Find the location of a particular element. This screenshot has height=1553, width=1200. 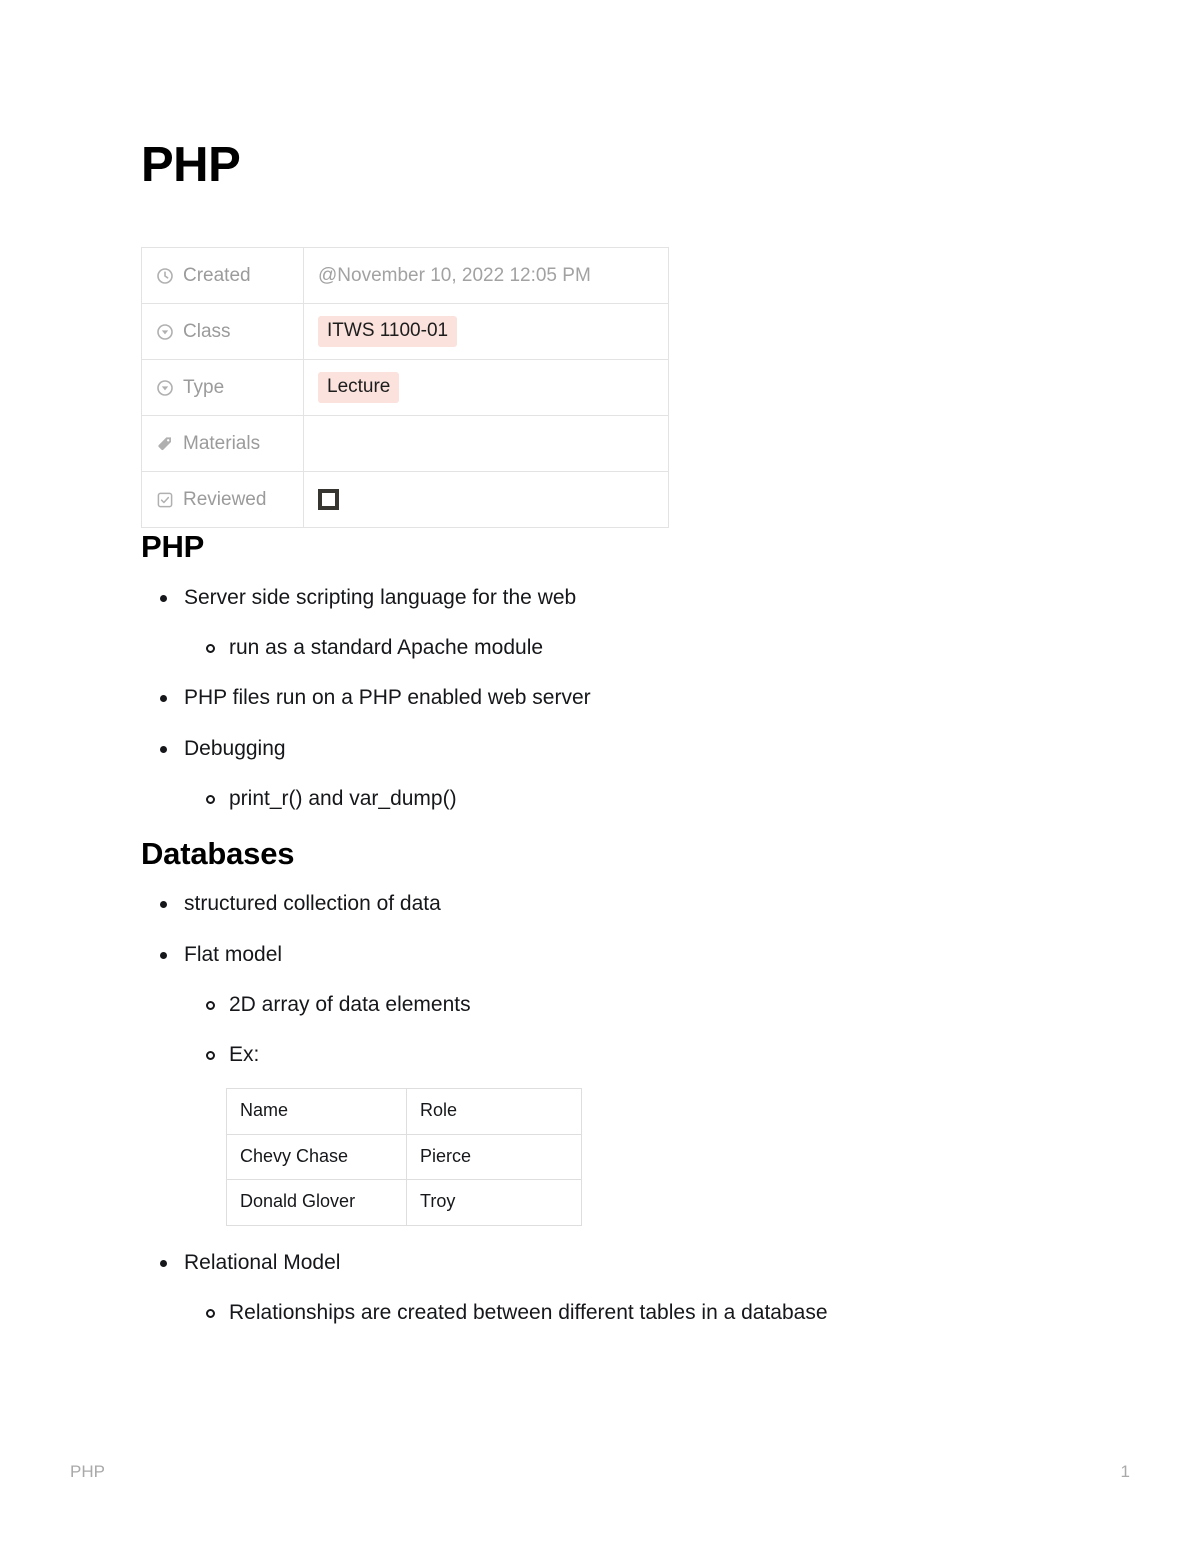

list-item: print_r() and var_dump() is located at coordinates (622, 798).